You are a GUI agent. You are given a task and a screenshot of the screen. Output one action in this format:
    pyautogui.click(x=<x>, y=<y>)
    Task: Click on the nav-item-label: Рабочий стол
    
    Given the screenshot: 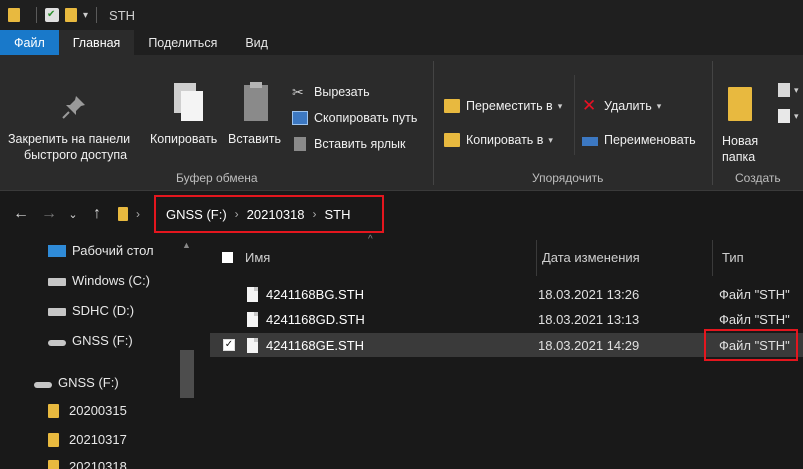 What is the action you would take?
    pyautogui.click(x=113, y=250)
    